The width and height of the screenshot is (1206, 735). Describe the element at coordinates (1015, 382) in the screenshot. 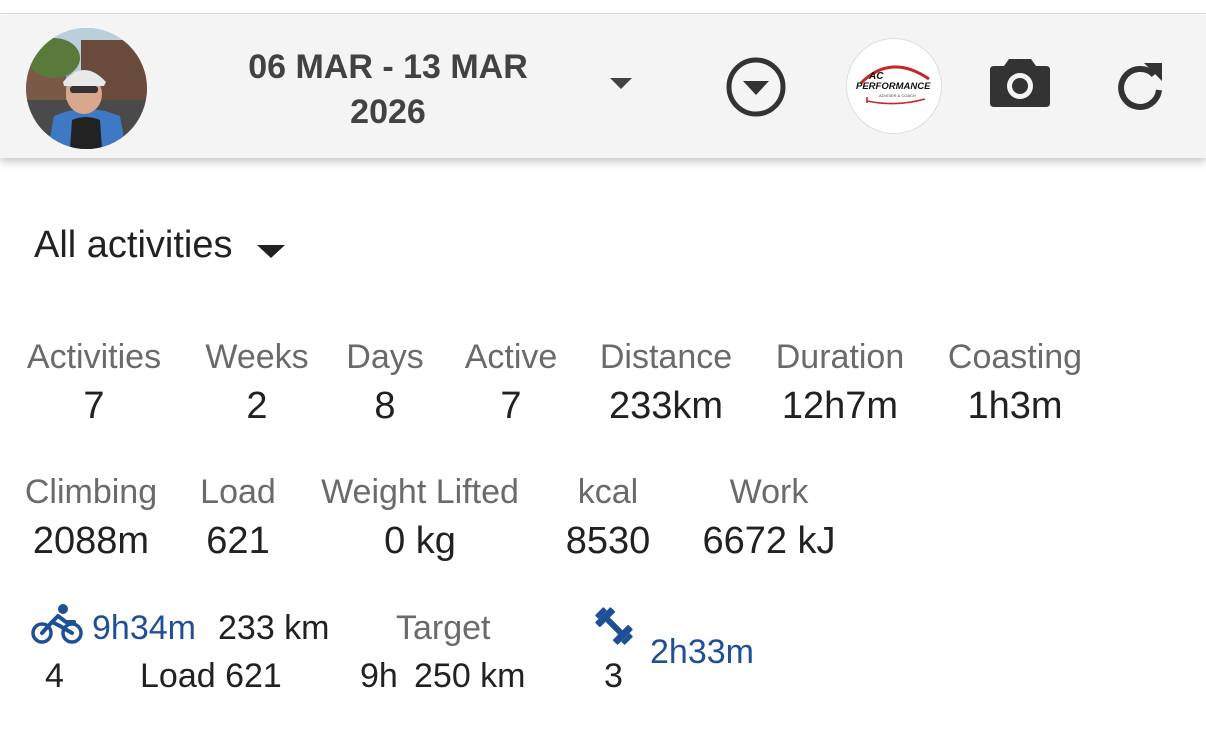

I see `stat-coasting: Coasting 1h3m` at that location.